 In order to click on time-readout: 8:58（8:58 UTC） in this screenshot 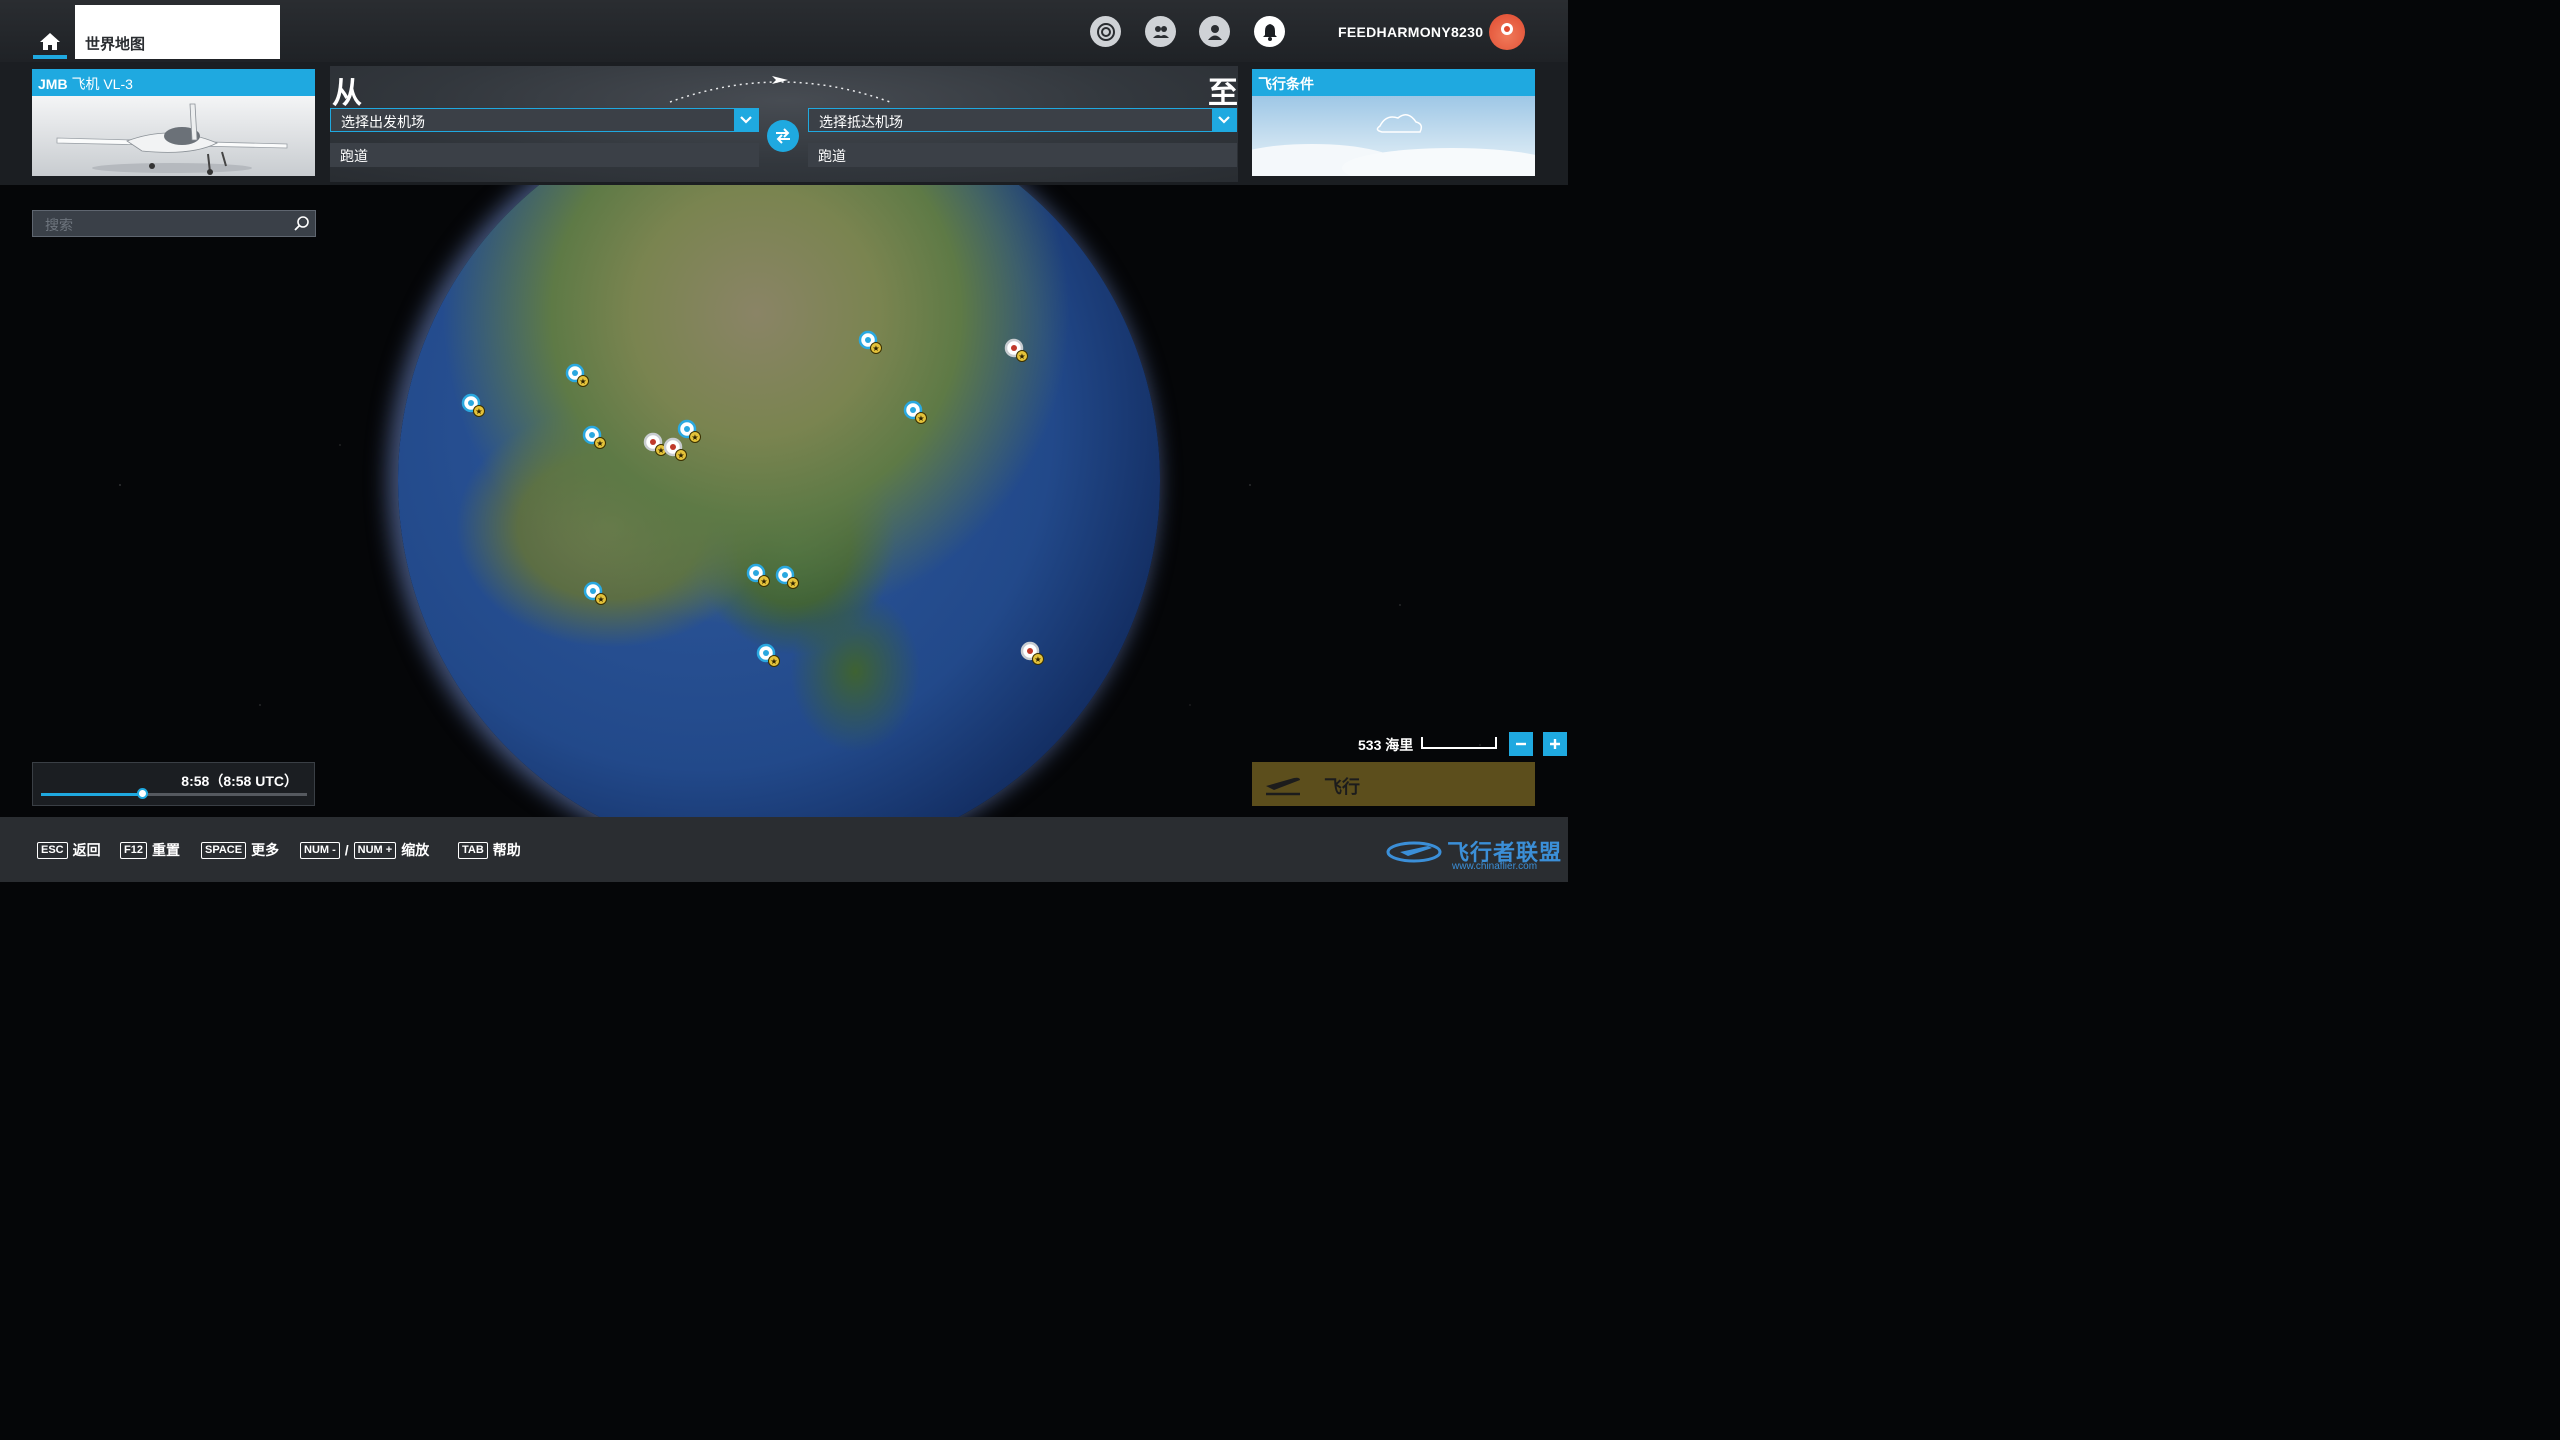, I will do `click(239, 781)`.